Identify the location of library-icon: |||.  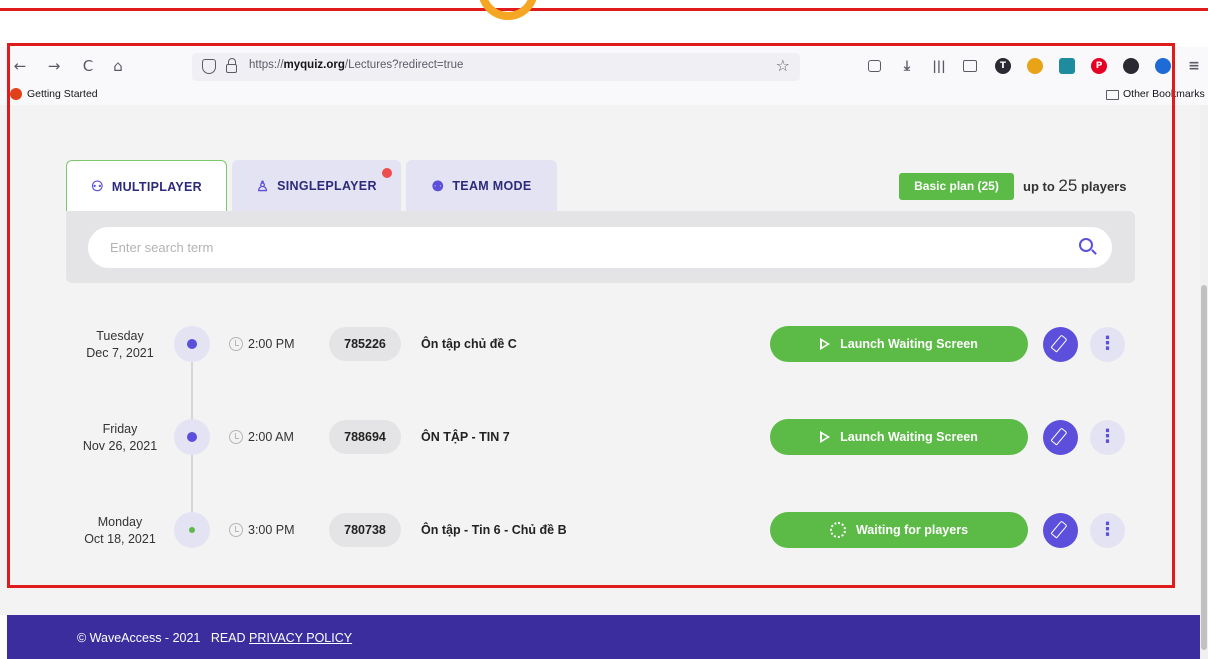
(939, 66).